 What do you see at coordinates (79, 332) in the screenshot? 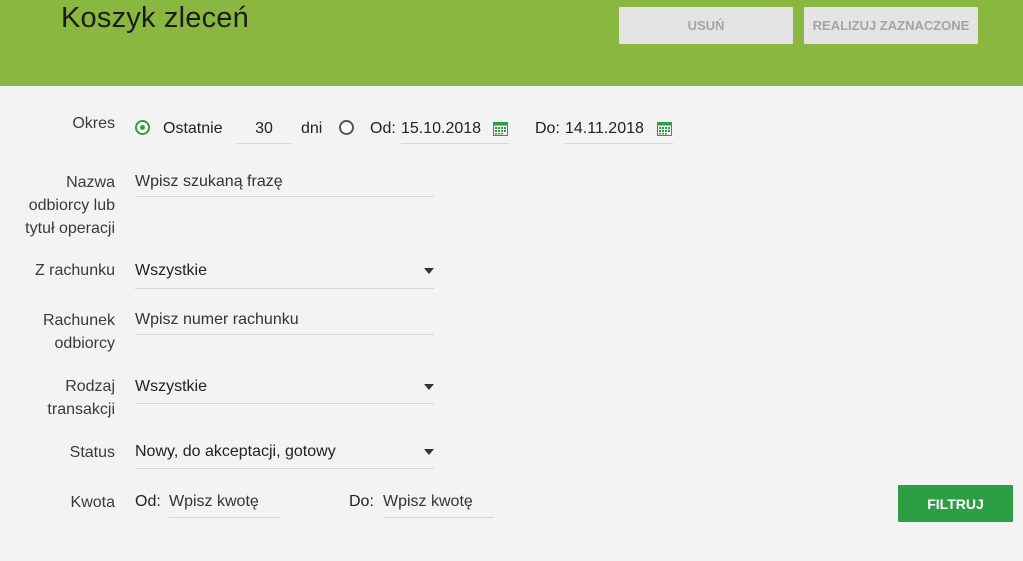
I see `recipient-account-label: Rachunek odbiorcy` at bounding box center [79, 332].